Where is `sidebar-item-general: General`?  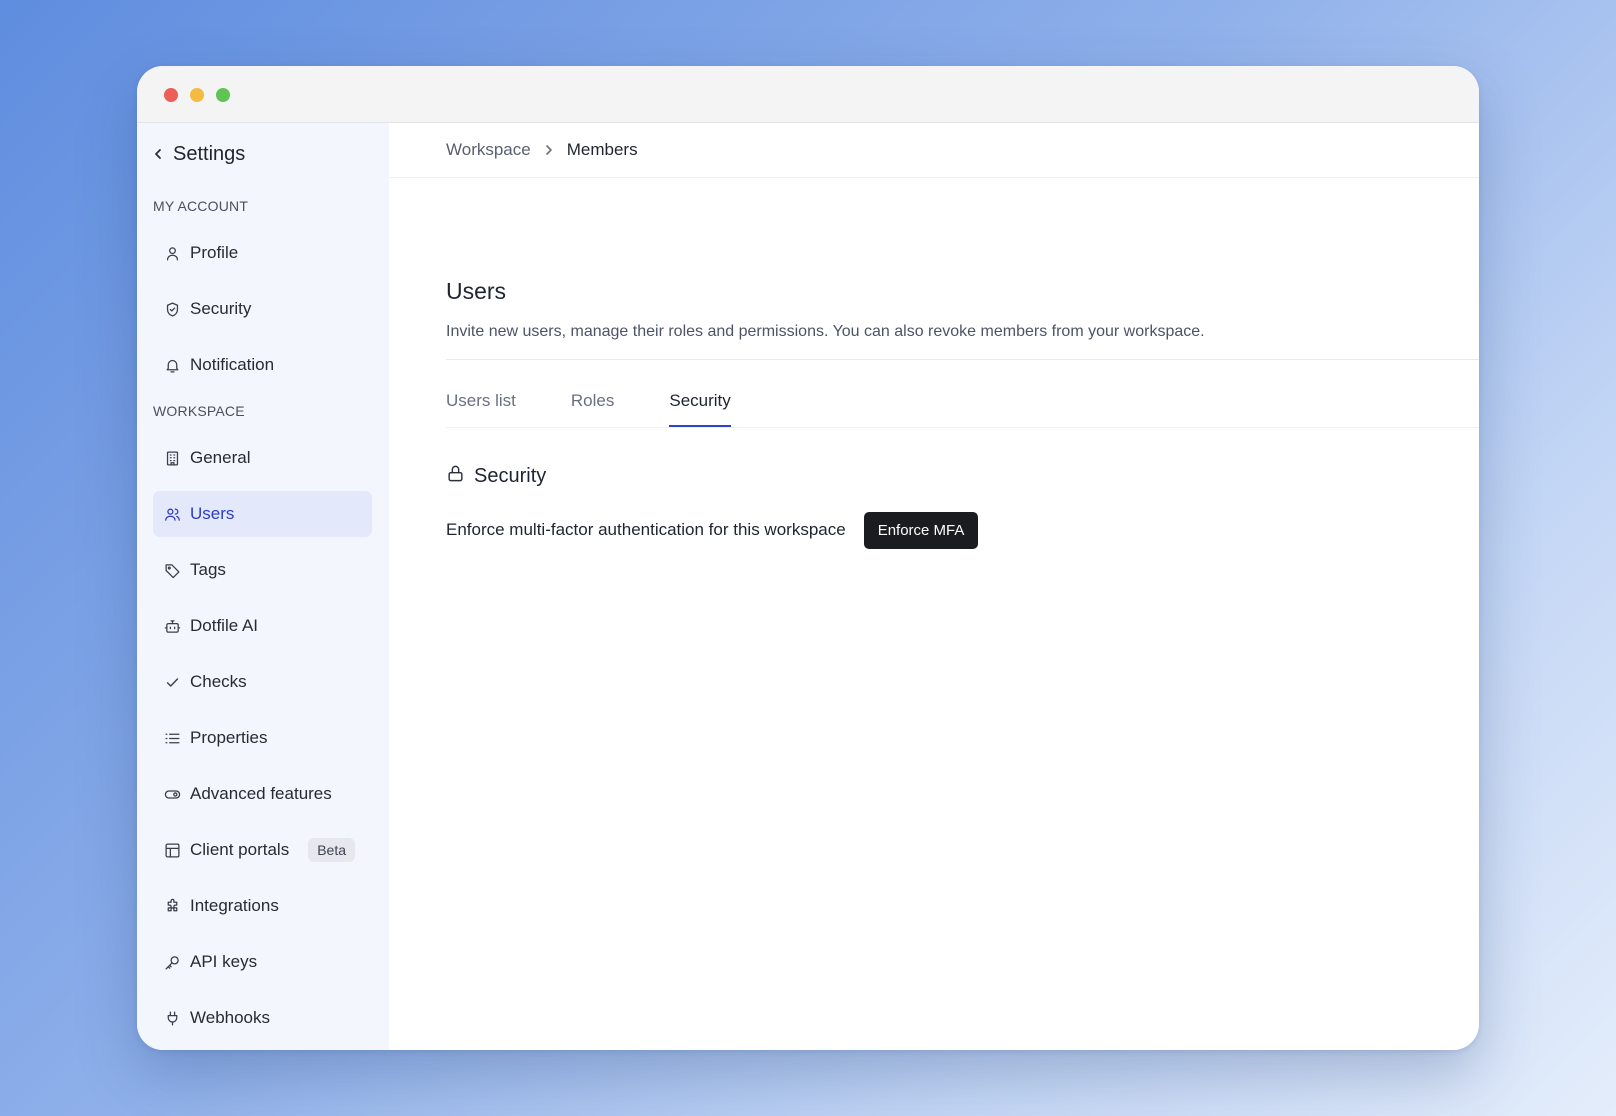
sidebar-item-general: General is located at coordinates (262, 458).